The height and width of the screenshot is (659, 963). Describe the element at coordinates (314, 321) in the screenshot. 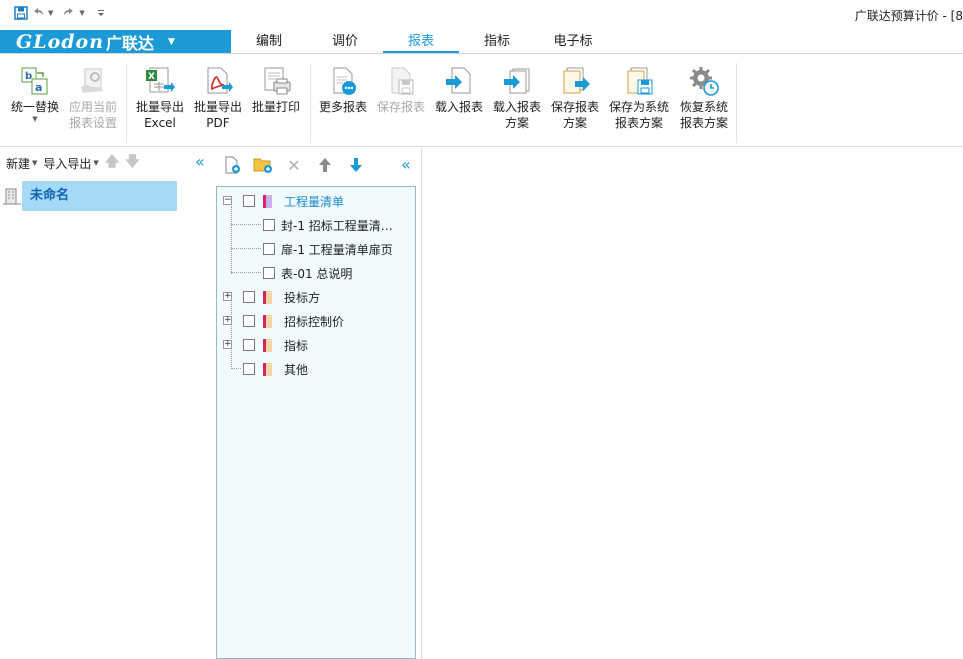

I see `tree-node-label: 招标控制价` at that location.